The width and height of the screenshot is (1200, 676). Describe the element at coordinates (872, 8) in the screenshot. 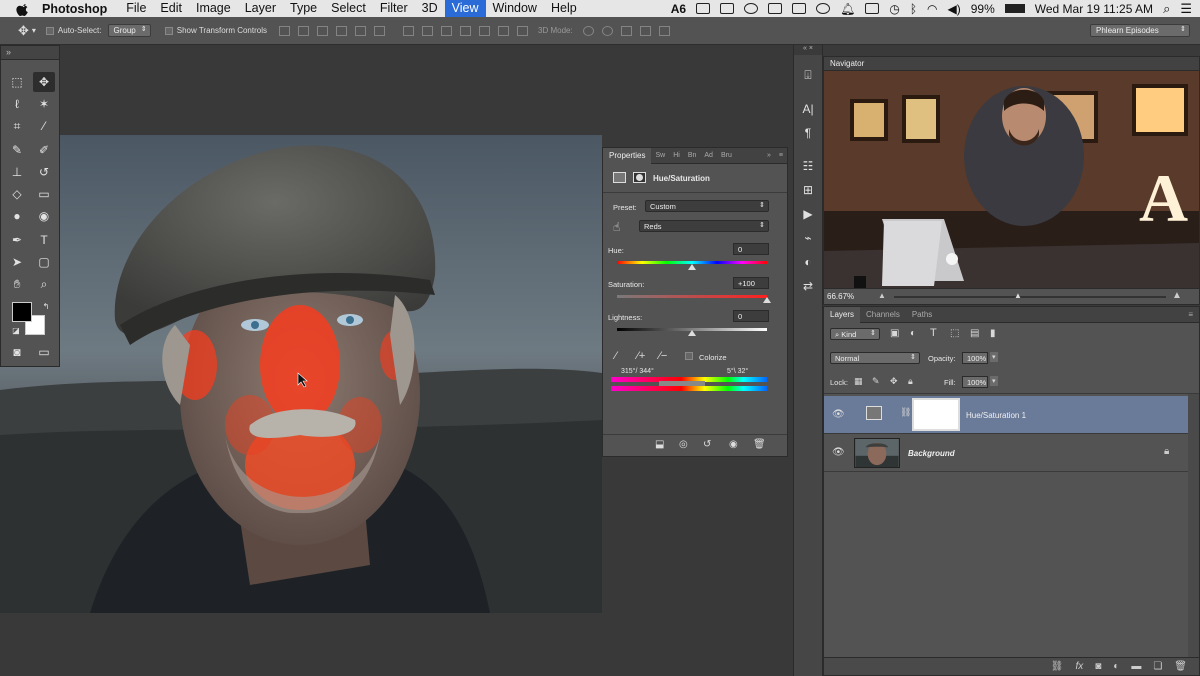

I see `airplay-icon` at that location.